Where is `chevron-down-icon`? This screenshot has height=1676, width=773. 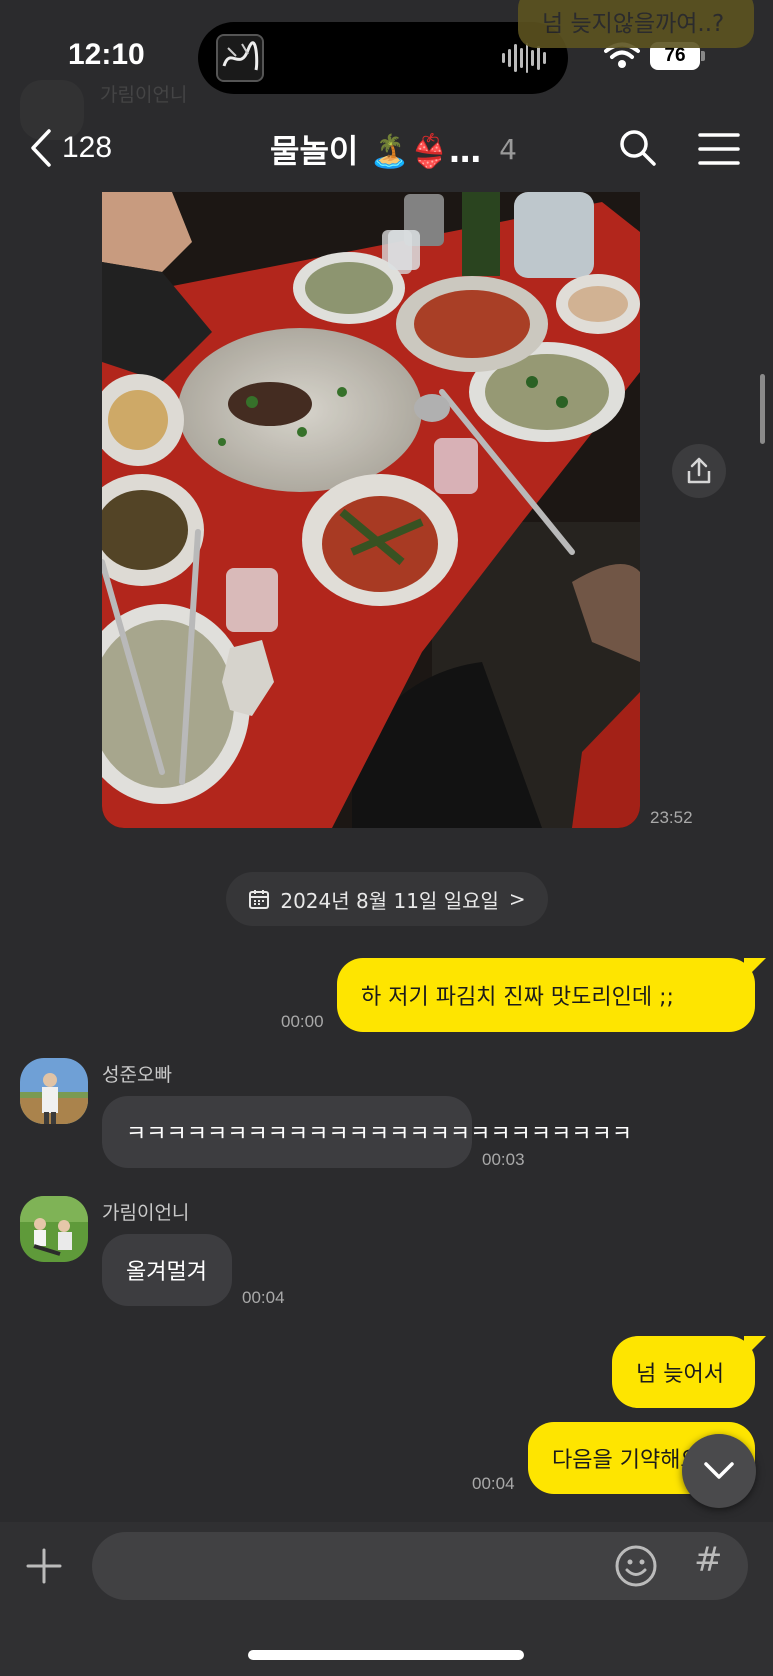 chevron-down-icon is located at coordinates (719, 1470).